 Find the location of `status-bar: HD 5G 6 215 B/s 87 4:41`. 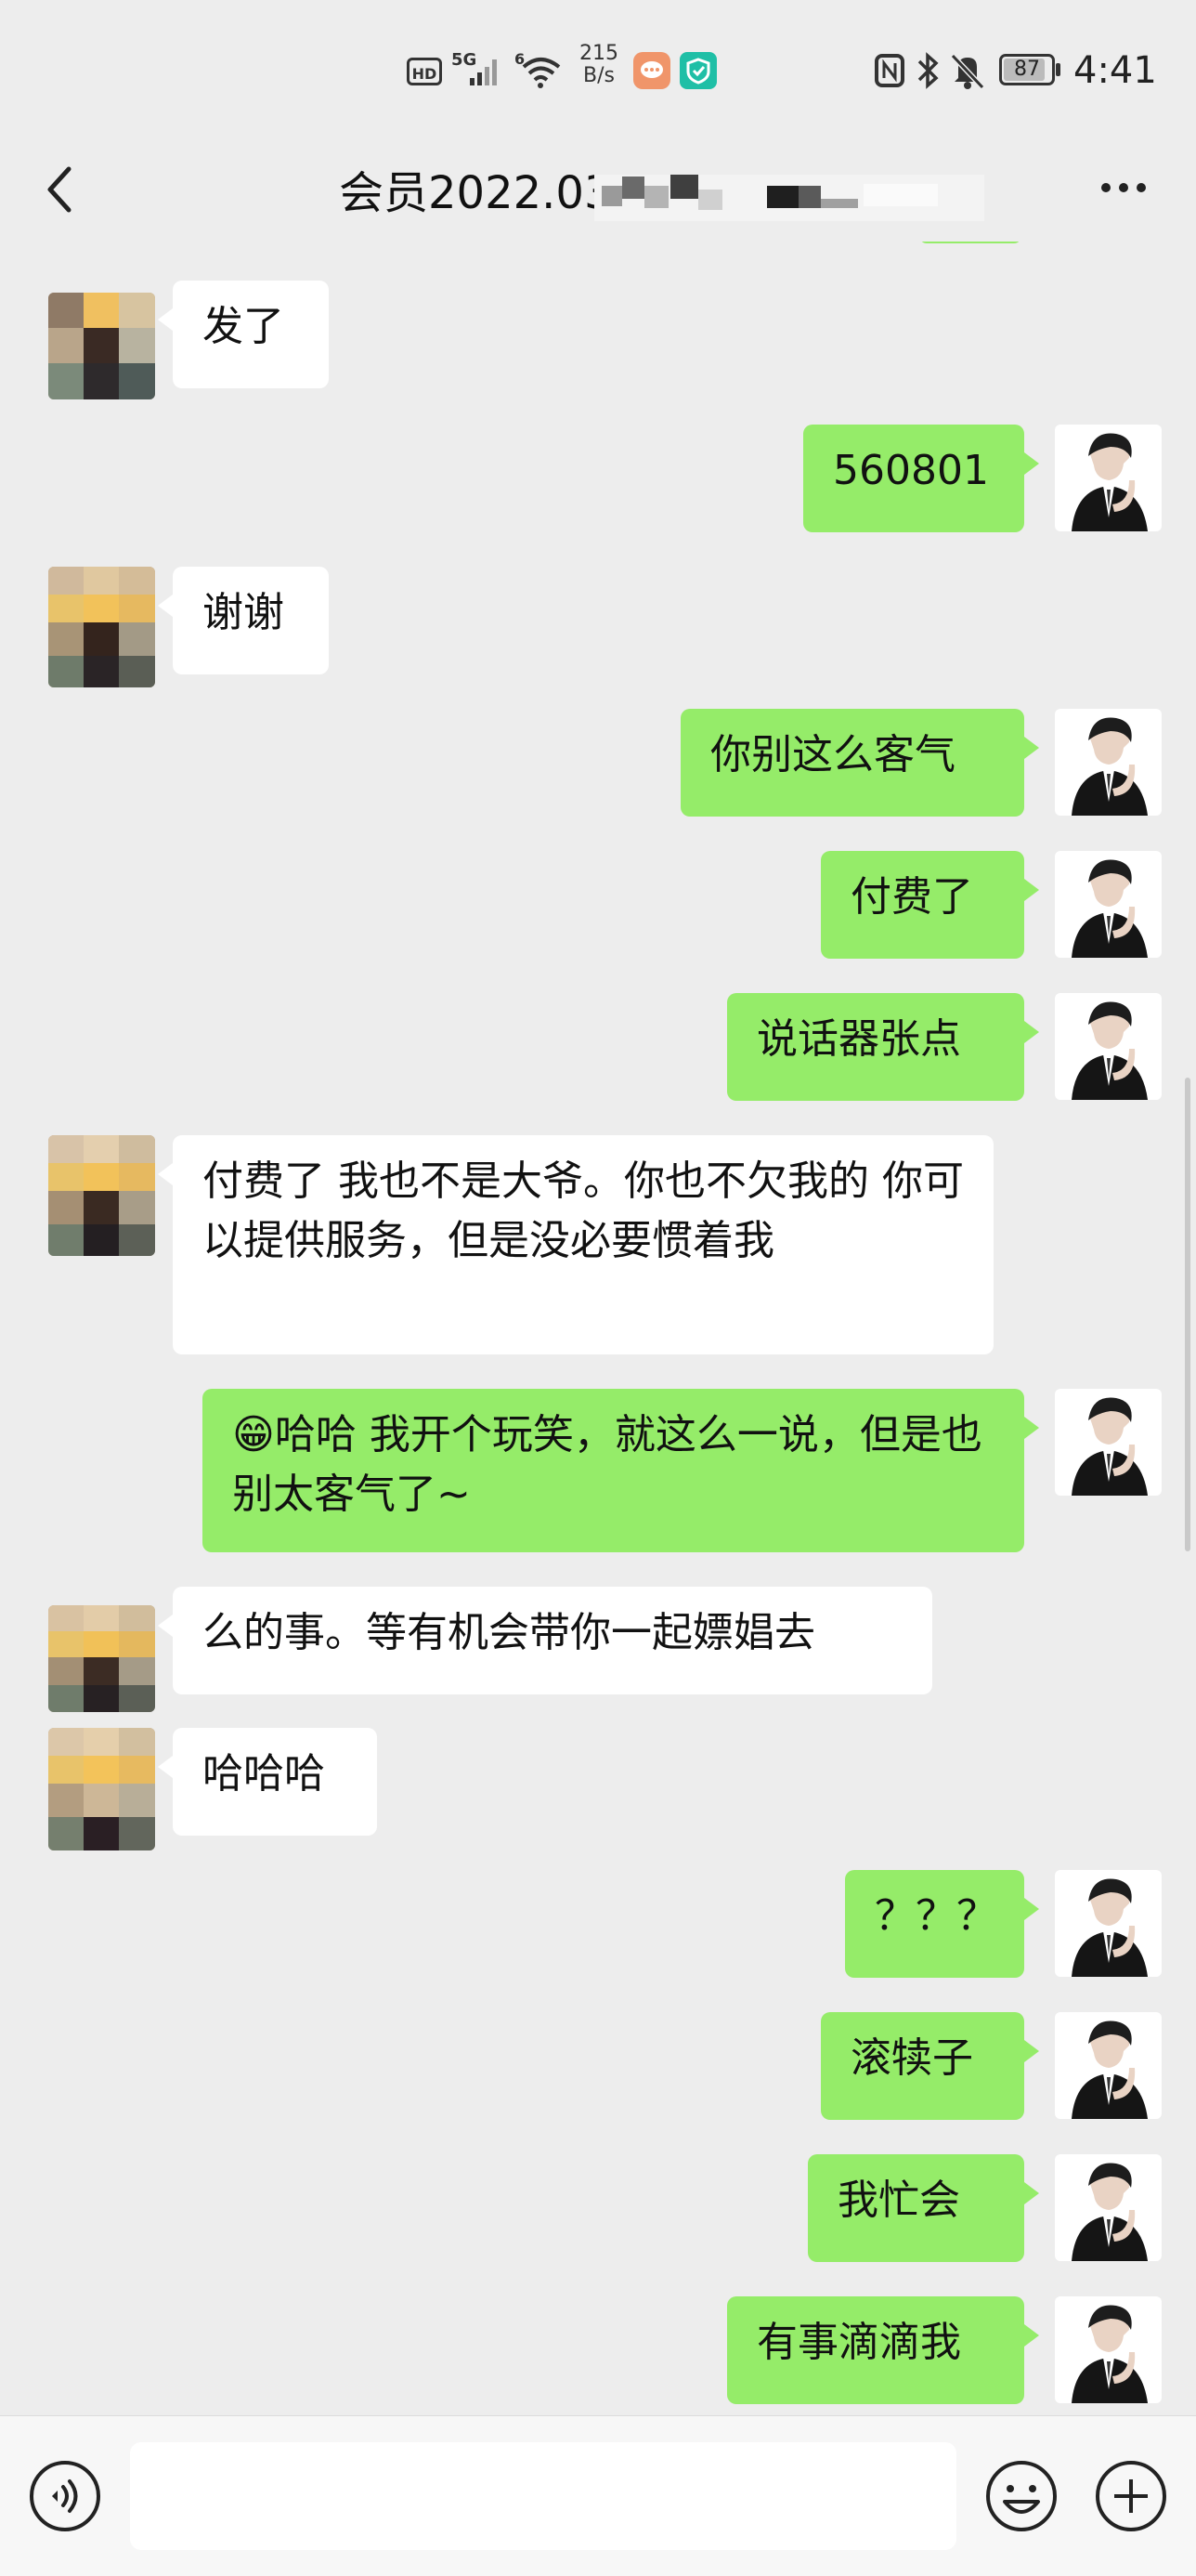

status-bar: HD 5G 6 215 B/s 87 4:41 is located at coordinates (598, 70).